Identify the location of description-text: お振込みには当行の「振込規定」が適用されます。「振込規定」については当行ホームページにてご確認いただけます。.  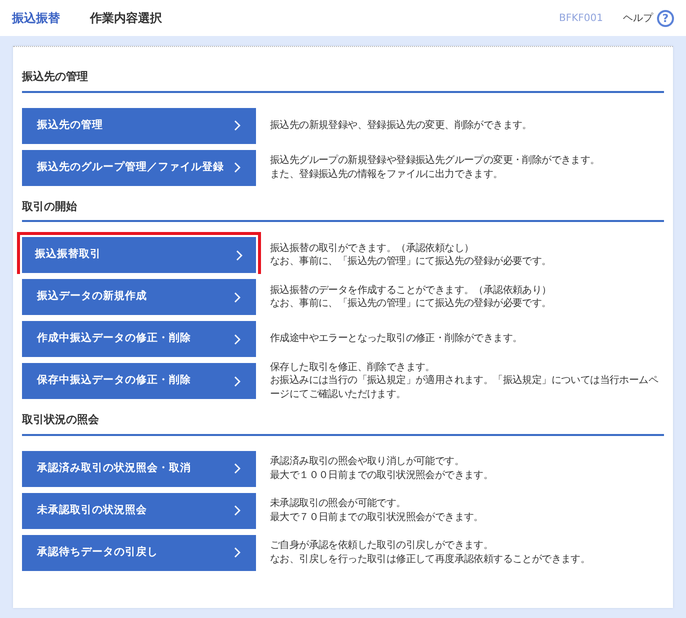
(465, 388).